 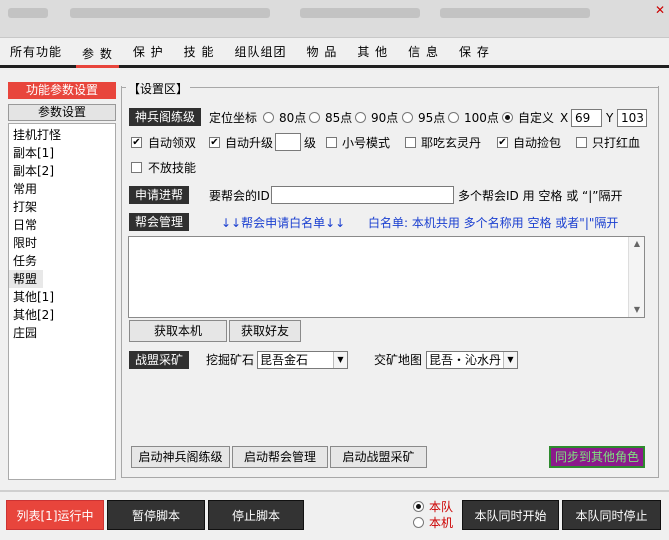 I want to click on sidebar-item-guild: 帮盟, so click(x=26, y=279).